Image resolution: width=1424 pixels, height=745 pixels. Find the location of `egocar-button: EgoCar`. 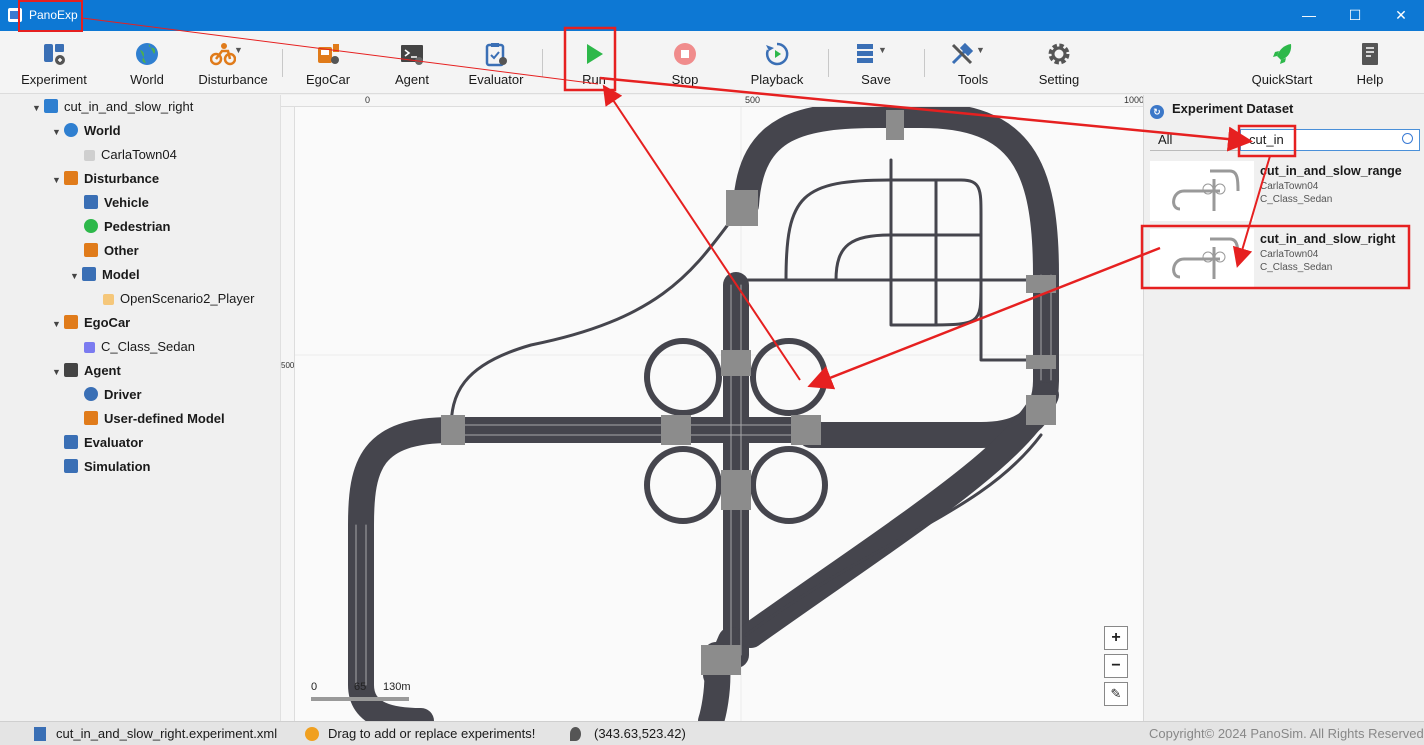

egocar-button: EgoCar is located at coordinates (328, 62).